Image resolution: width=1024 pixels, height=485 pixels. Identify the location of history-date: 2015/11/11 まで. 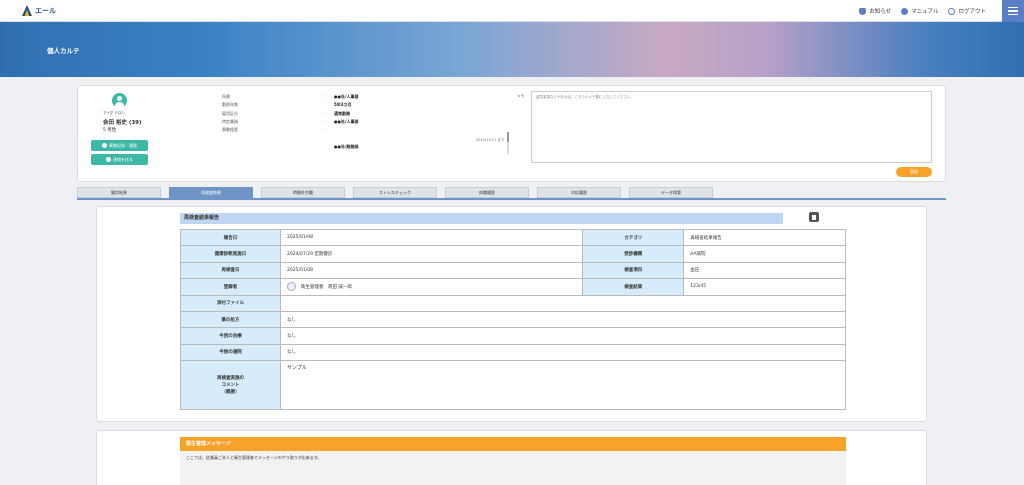
(490, 140).